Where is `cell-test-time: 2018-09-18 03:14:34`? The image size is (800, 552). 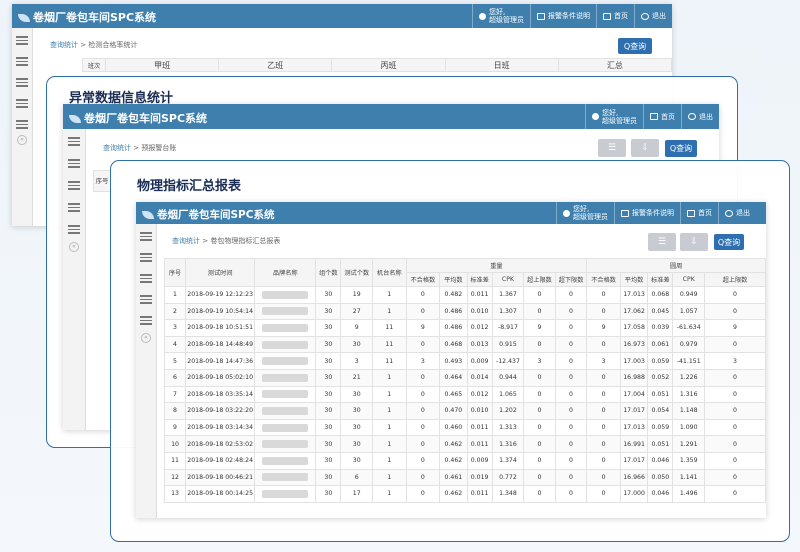 cell-test-time: 2018-09-18 03:14:34 is located at coordinates (220, 427).